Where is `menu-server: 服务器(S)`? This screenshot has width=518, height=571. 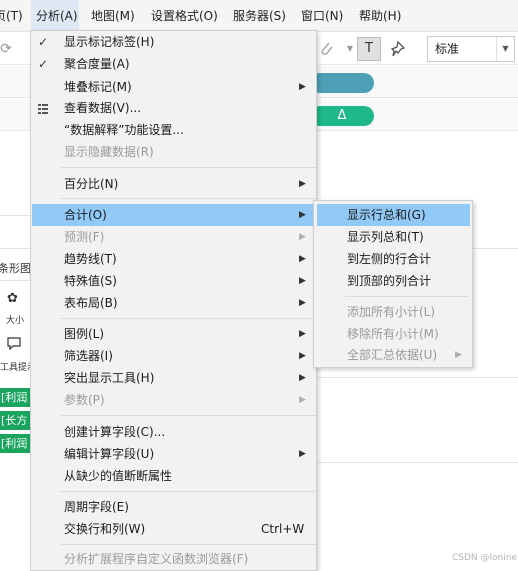 menu-server: 服务器(S) is located at coordinates (259, 16).